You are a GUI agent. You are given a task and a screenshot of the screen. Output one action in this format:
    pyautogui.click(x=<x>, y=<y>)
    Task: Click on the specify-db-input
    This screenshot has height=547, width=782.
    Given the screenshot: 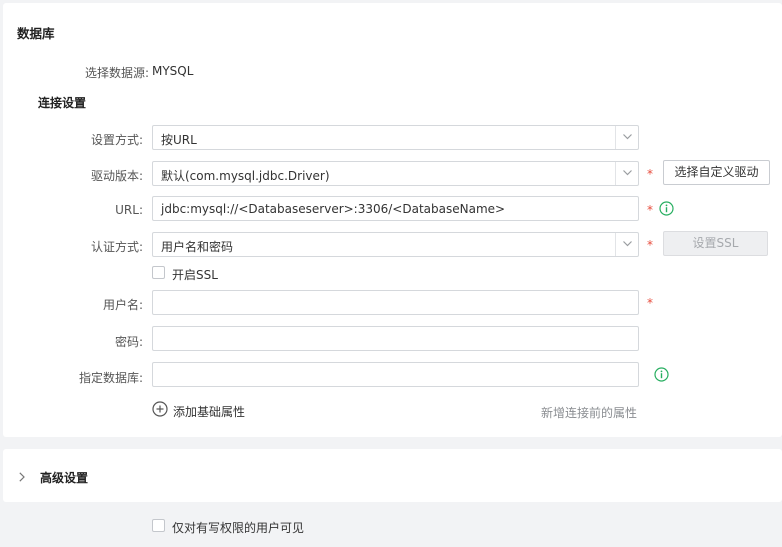 What is the action you would take?
    pyautogui.click(x=395, y=374)
    